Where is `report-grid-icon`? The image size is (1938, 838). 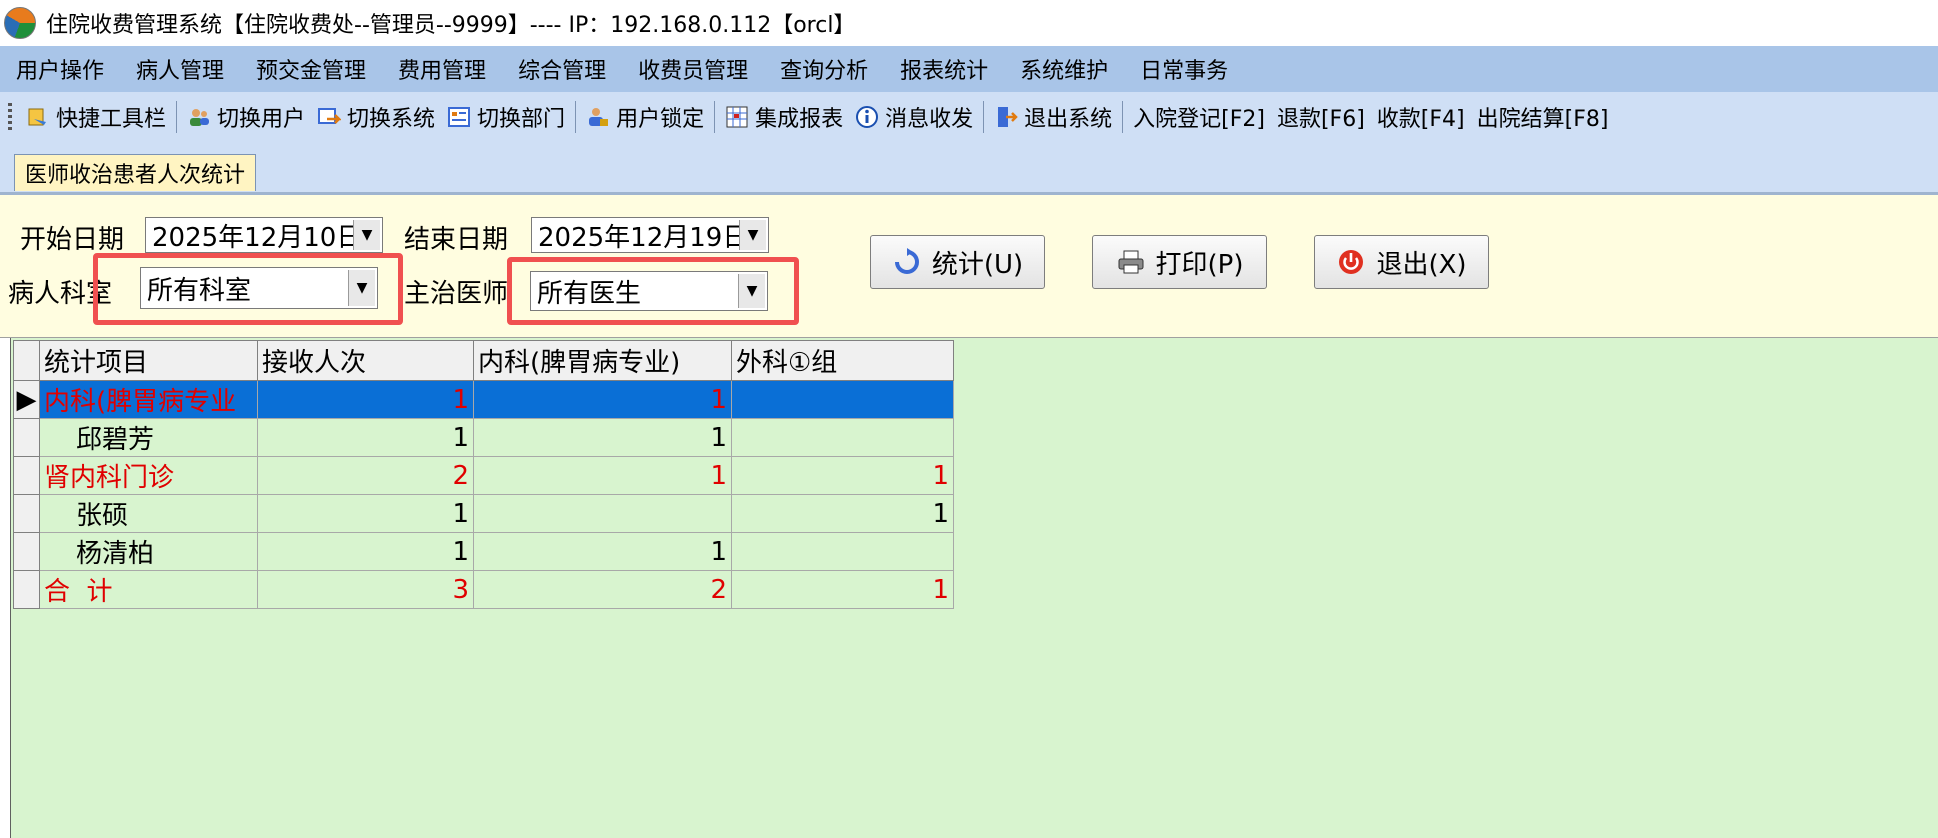
report-grid-icon is located at coordinates (737, 117).